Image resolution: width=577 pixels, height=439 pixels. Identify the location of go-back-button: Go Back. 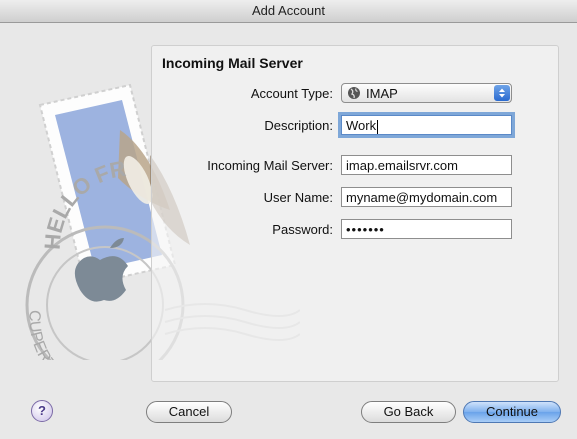
(408, 412).